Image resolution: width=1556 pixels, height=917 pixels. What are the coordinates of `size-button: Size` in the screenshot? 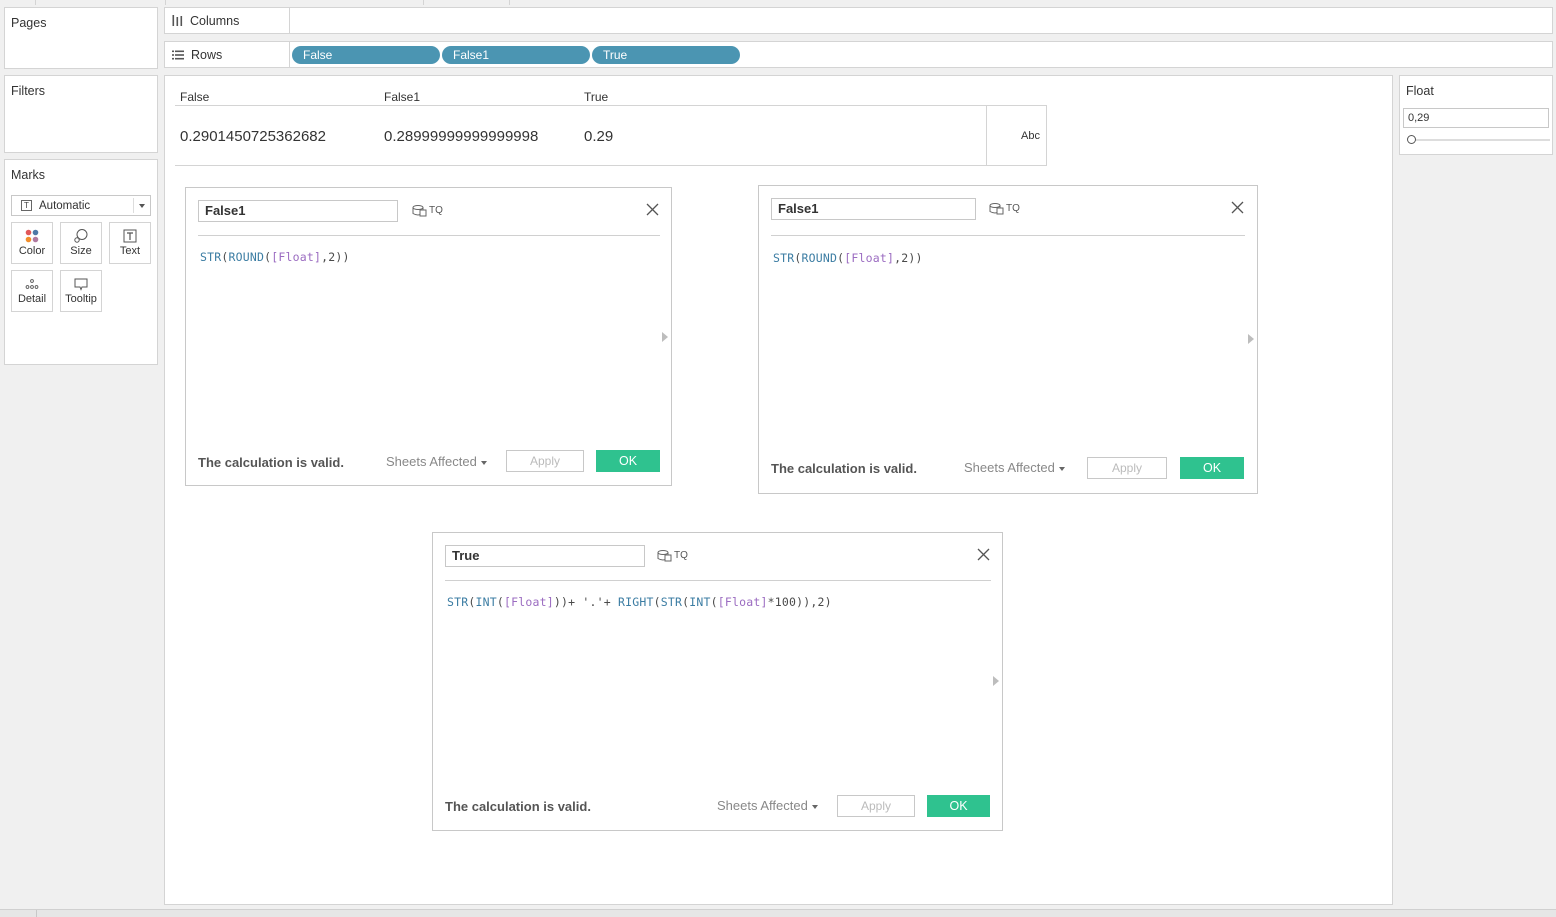 It's located at (81, 243).